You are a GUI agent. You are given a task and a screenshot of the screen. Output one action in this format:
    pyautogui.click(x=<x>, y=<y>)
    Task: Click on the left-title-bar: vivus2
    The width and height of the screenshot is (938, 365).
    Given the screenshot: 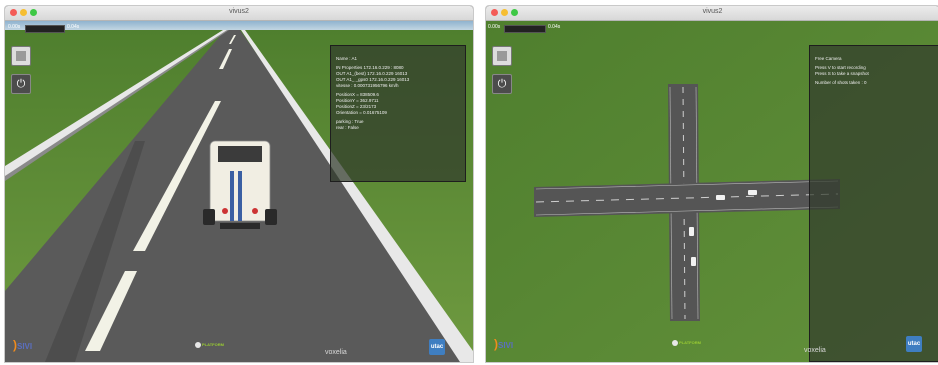 What is the action you would take?
    pyautogui.click(x=239, y=13)
    